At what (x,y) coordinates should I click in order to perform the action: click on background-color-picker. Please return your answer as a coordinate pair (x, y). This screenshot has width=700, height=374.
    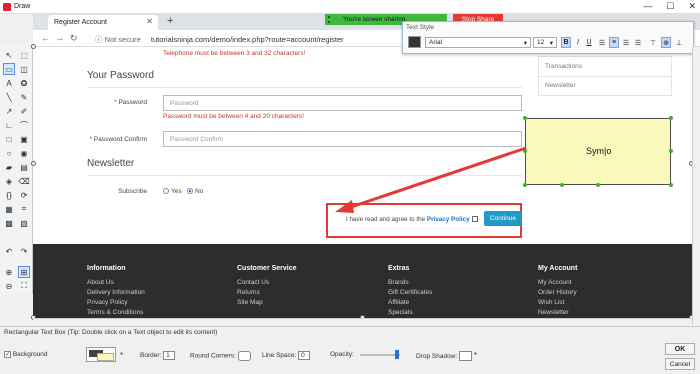
    Looking at the image, I should click on (101, 354).